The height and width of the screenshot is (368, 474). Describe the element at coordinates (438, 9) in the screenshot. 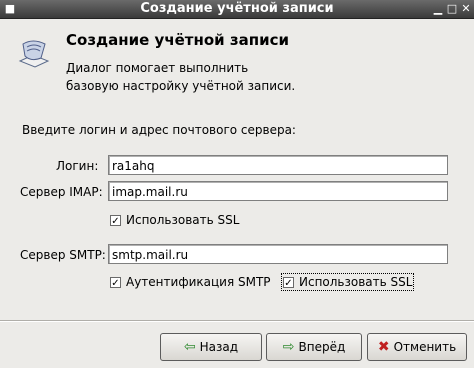

I see `minimize-icon: ▁` at that location.